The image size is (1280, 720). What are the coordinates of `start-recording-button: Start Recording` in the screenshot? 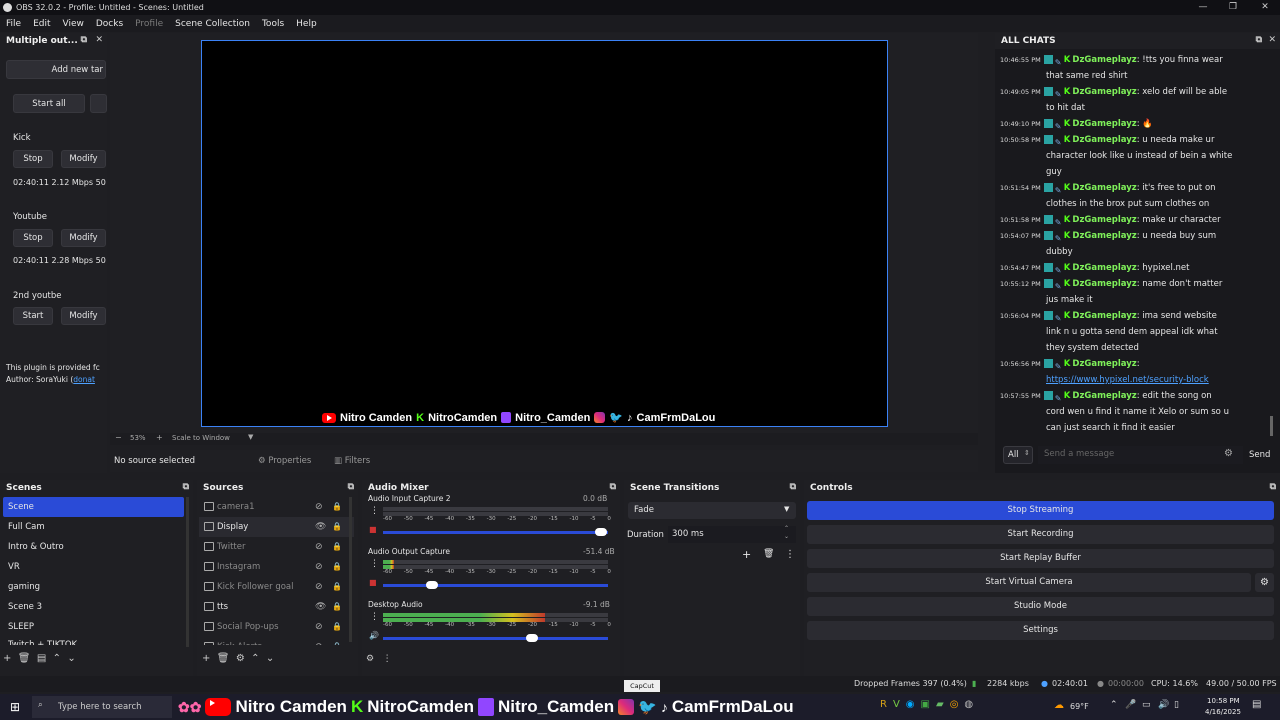 It's located at (1040, 534).